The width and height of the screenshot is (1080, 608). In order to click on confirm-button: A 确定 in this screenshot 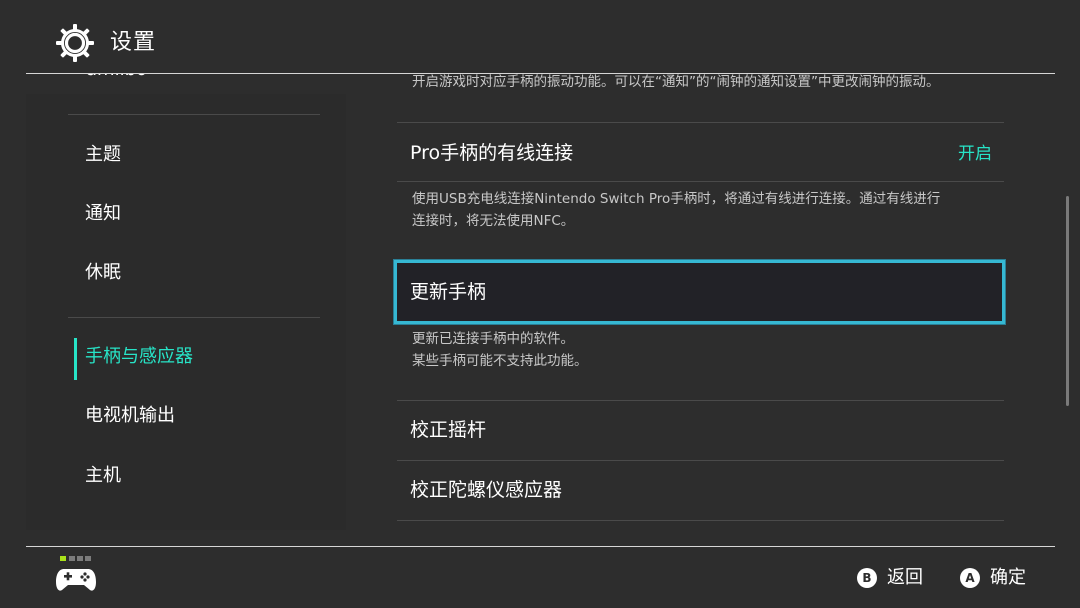, I will do `click(1000, 578)`.